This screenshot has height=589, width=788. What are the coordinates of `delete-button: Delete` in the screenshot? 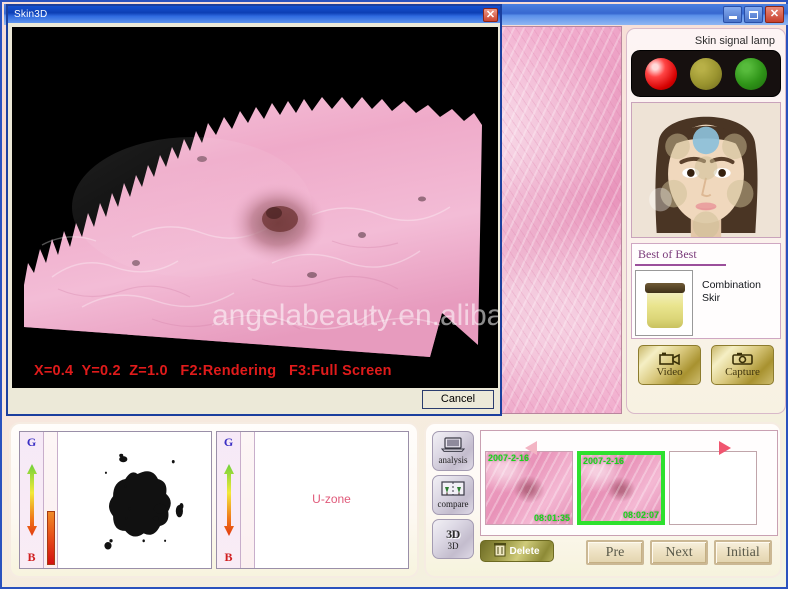 It's located at (517, 551).